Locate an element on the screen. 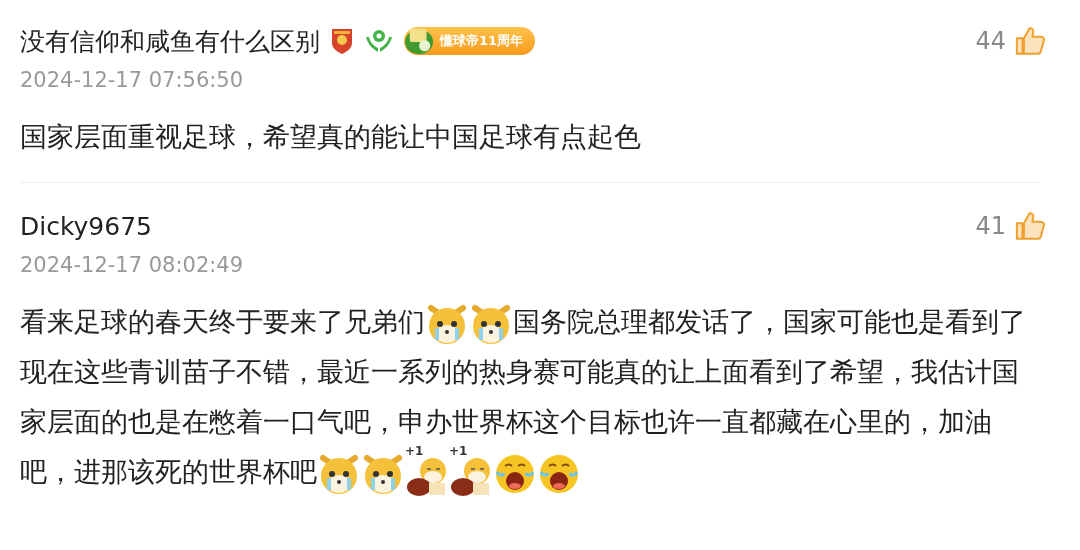 Image resolution: width=1080 pixels, height=550 pixels. comment-text: 国家层面重视足球，希望真的能让中国足球有点起色 is located at coordinates (331, 137).